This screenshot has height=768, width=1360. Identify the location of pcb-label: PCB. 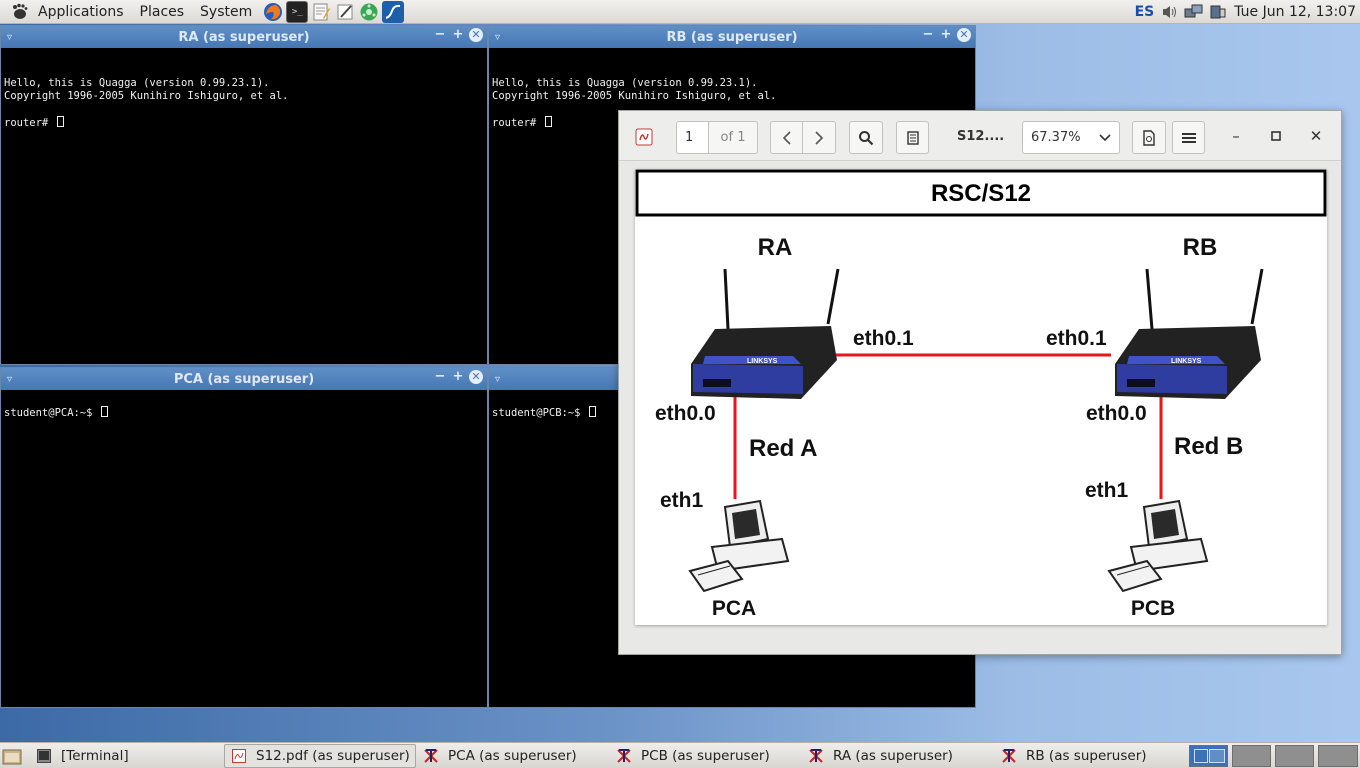
(1153, 608).